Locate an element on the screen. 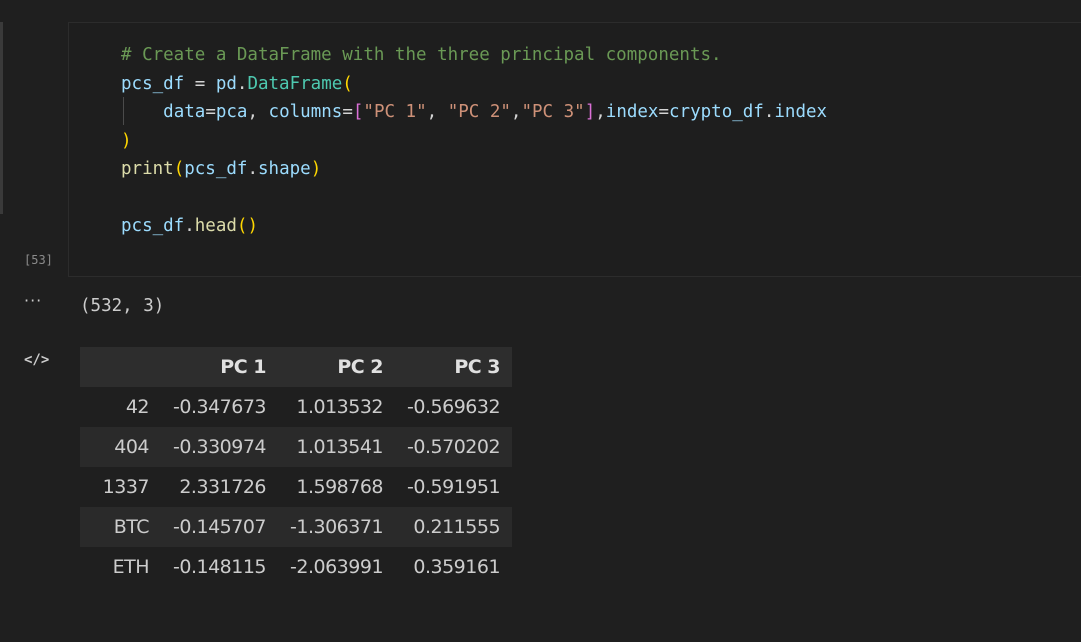 This screenshot has width=1081, height=642. table-cell: 0.359161 is located at coordinates (457, 567).